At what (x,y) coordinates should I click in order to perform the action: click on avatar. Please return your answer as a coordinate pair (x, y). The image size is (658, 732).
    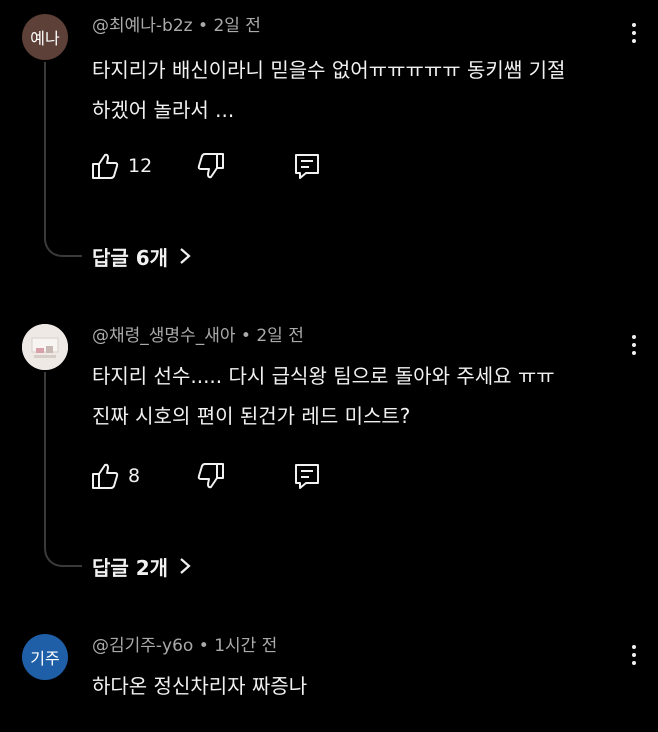
    Looking at the image, I should click on (45, 347).